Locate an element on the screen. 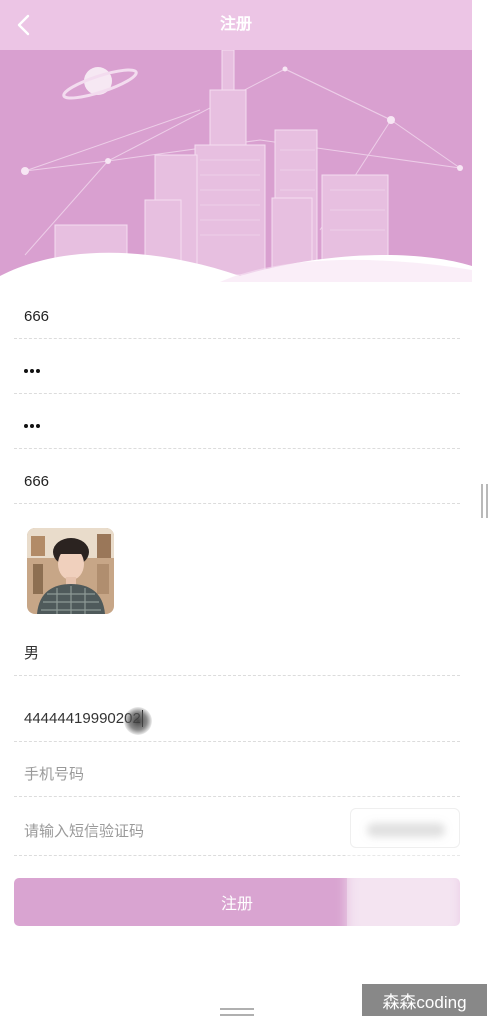  phone-field is located at coordinates (237, 774).